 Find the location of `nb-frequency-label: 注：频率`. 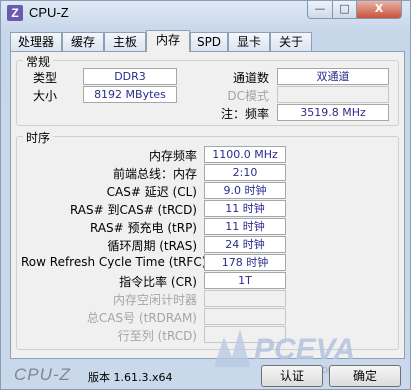

nb-frequency-label: 注：频率 is located at coordinates (244, 114).